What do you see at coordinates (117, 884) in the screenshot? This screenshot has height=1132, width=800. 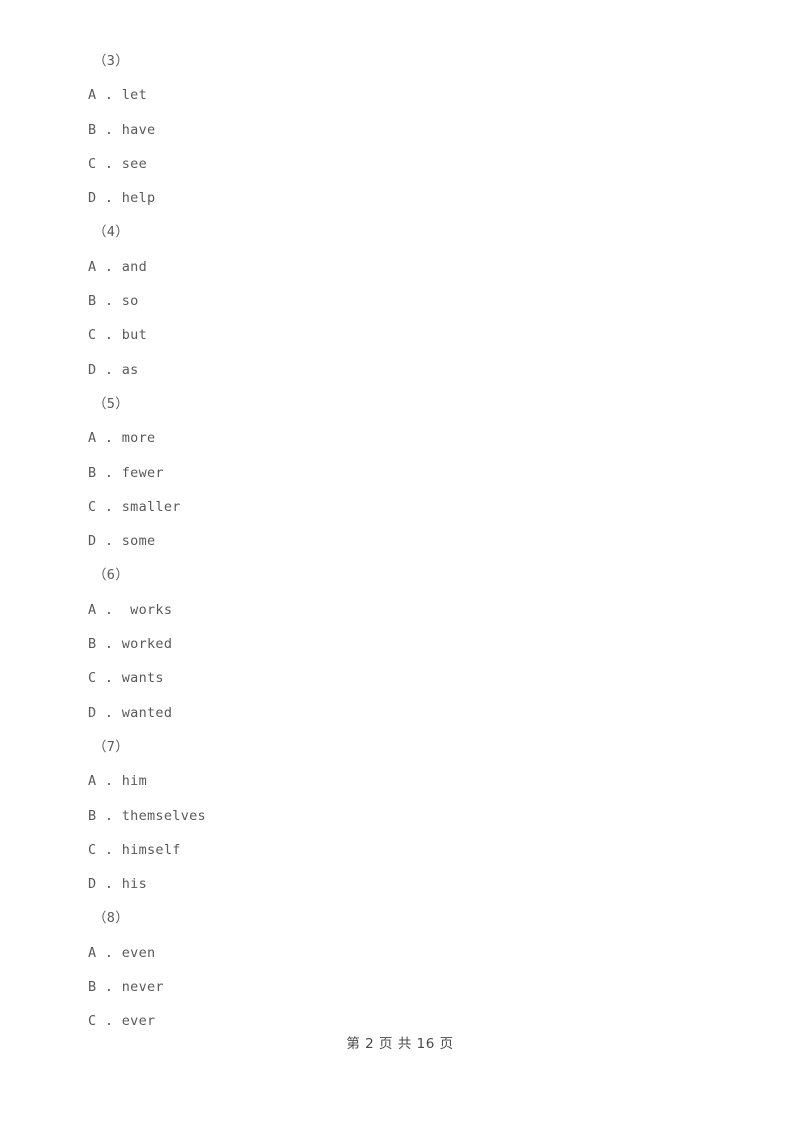 I see `option-d: D . his` at bounding box center [117, 884].